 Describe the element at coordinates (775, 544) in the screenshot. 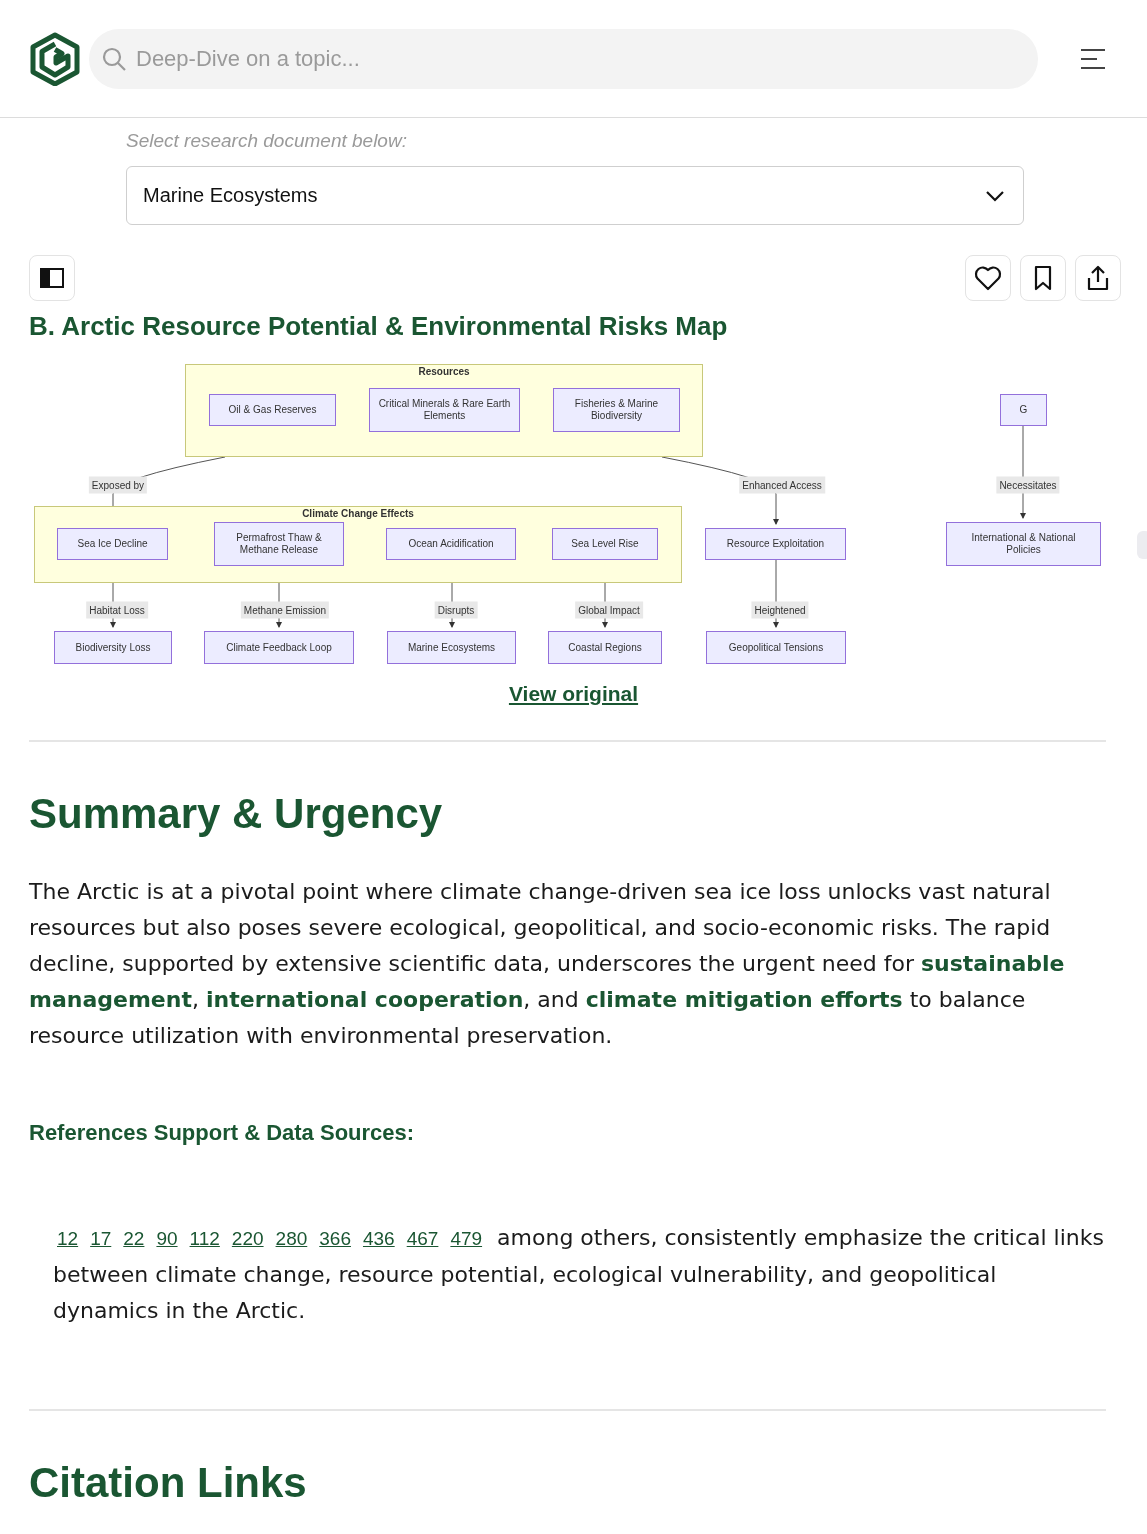

I see `diagram-node: Resource Exploitation` at that location.